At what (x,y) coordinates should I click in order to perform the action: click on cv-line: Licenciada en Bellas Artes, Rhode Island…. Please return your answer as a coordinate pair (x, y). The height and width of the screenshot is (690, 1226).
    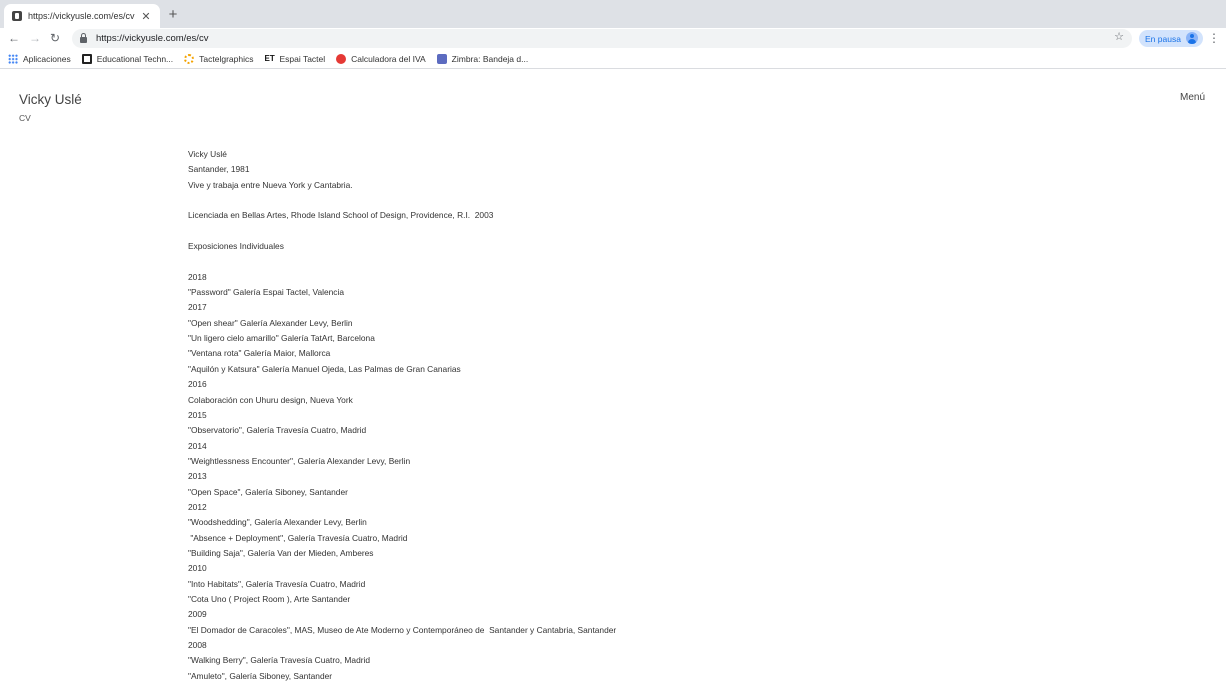
    Looking at the image, I should click on (341, 215).